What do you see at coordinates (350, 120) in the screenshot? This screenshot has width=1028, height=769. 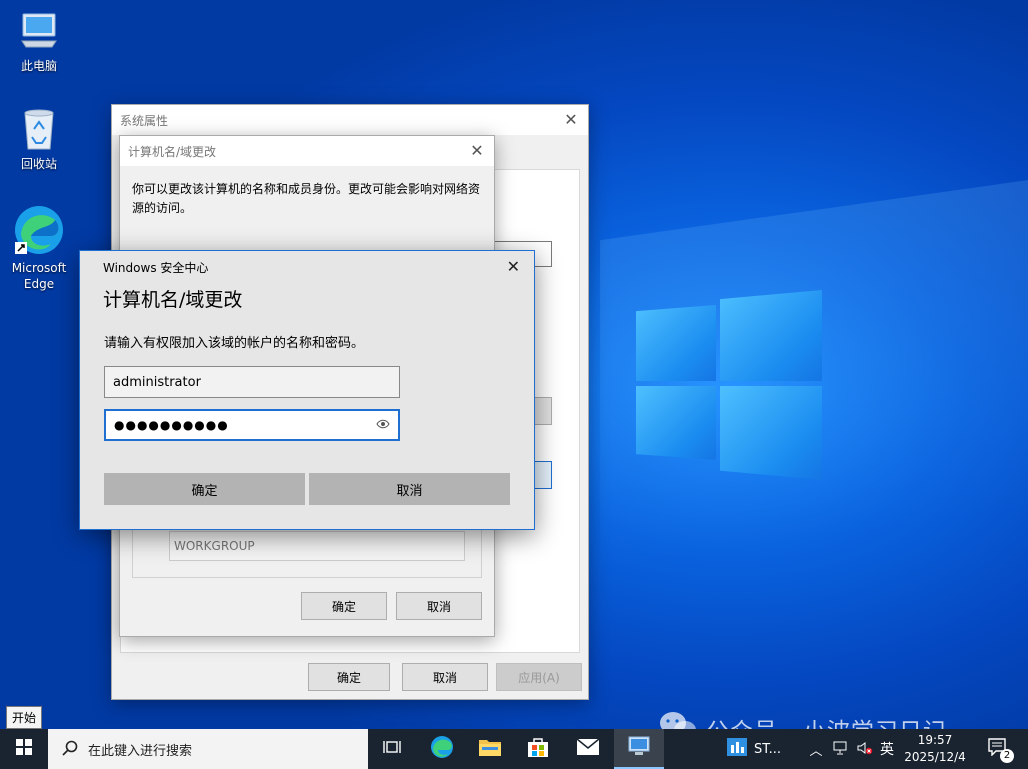 I see `system-properties-titlebar: 系统属性` at bounding box center [350, 120].